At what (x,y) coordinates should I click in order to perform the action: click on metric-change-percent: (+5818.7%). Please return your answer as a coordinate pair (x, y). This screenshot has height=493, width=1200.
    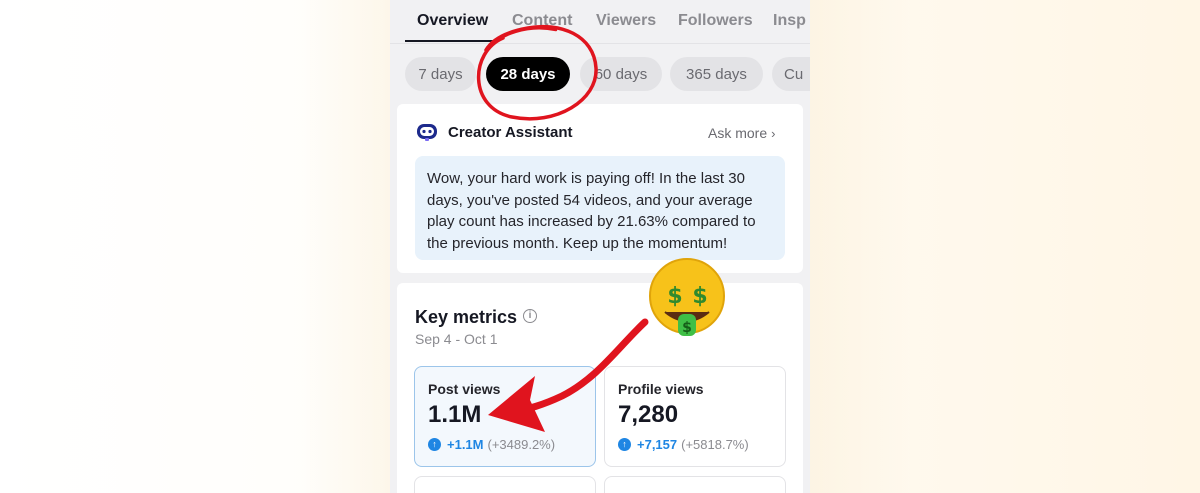
    Looking at the image, I should click on (715, 444).